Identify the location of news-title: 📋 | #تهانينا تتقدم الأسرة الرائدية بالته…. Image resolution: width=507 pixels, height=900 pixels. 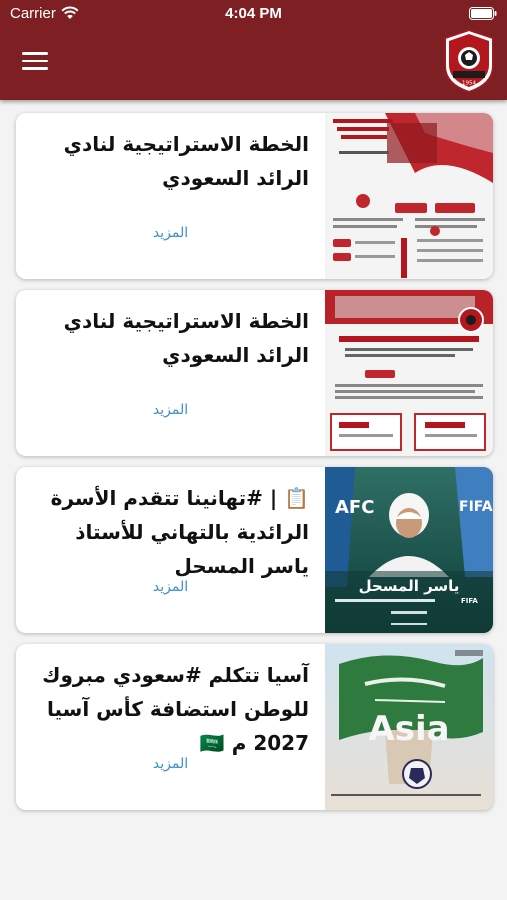
(167, 532).